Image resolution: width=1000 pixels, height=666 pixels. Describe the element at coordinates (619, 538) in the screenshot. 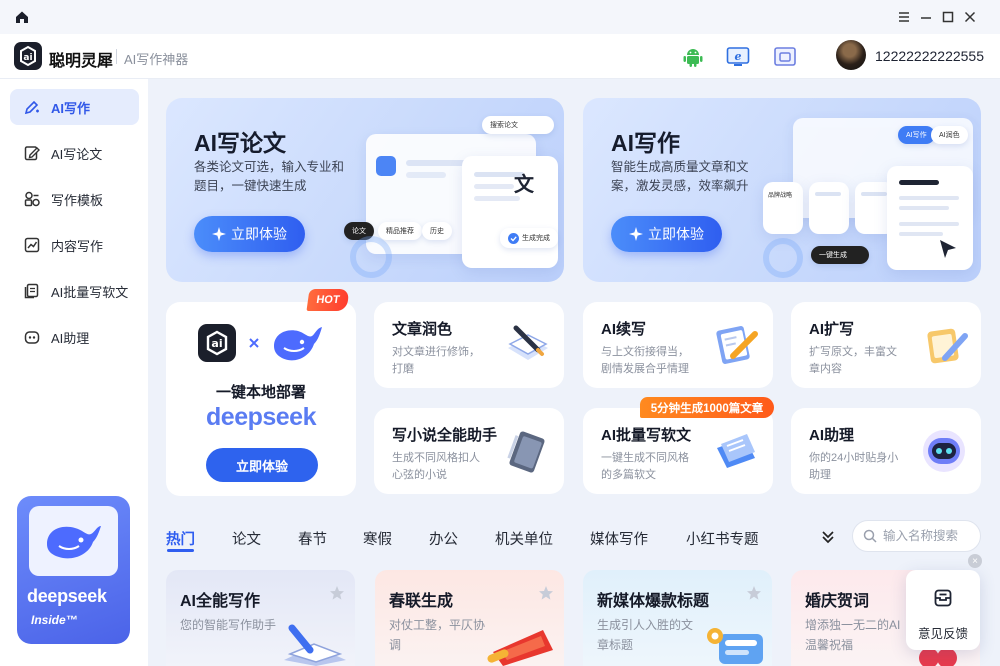

I see `tab-media-writing: 媒体写作` at that location.